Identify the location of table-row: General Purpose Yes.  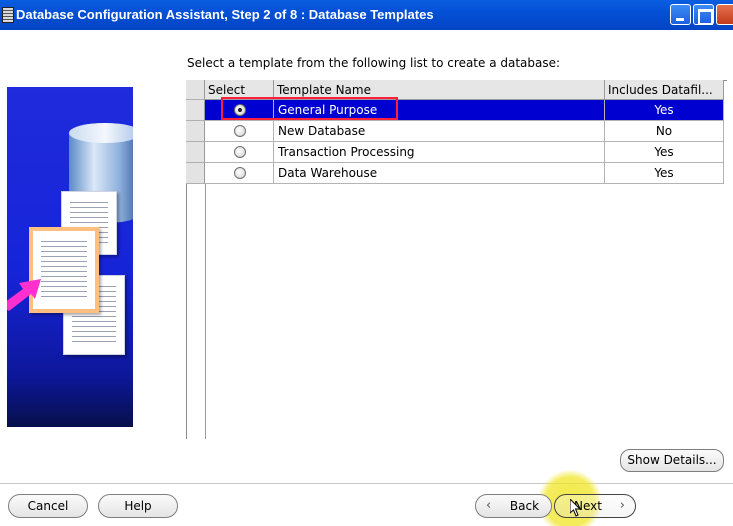
(464, 110).